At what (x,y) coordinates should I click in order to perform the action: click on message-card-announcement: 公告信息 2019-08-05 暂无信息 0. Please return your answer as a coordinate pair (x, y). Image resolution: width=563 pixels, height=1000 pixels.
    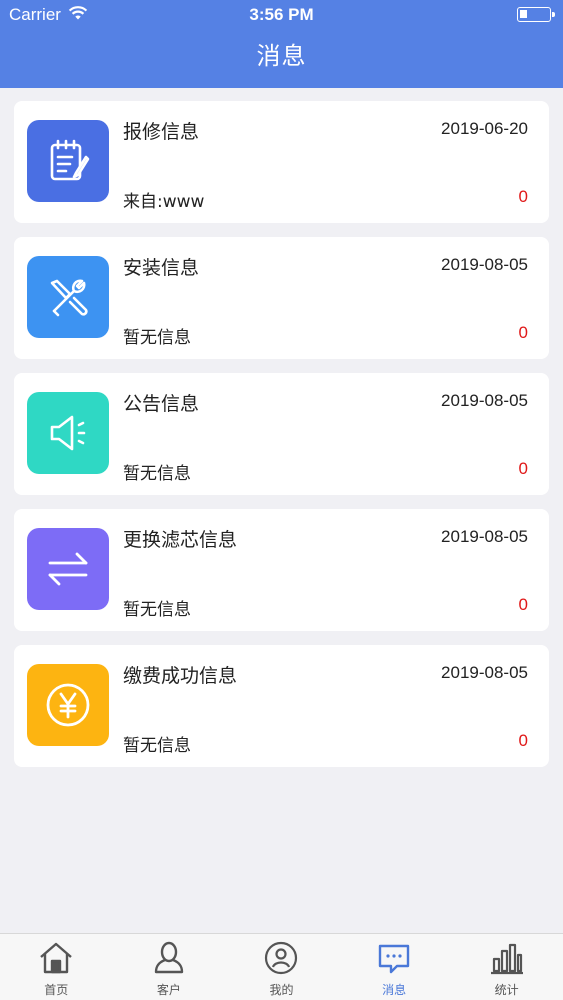
    Looking at the image, I should click on (281, 434).